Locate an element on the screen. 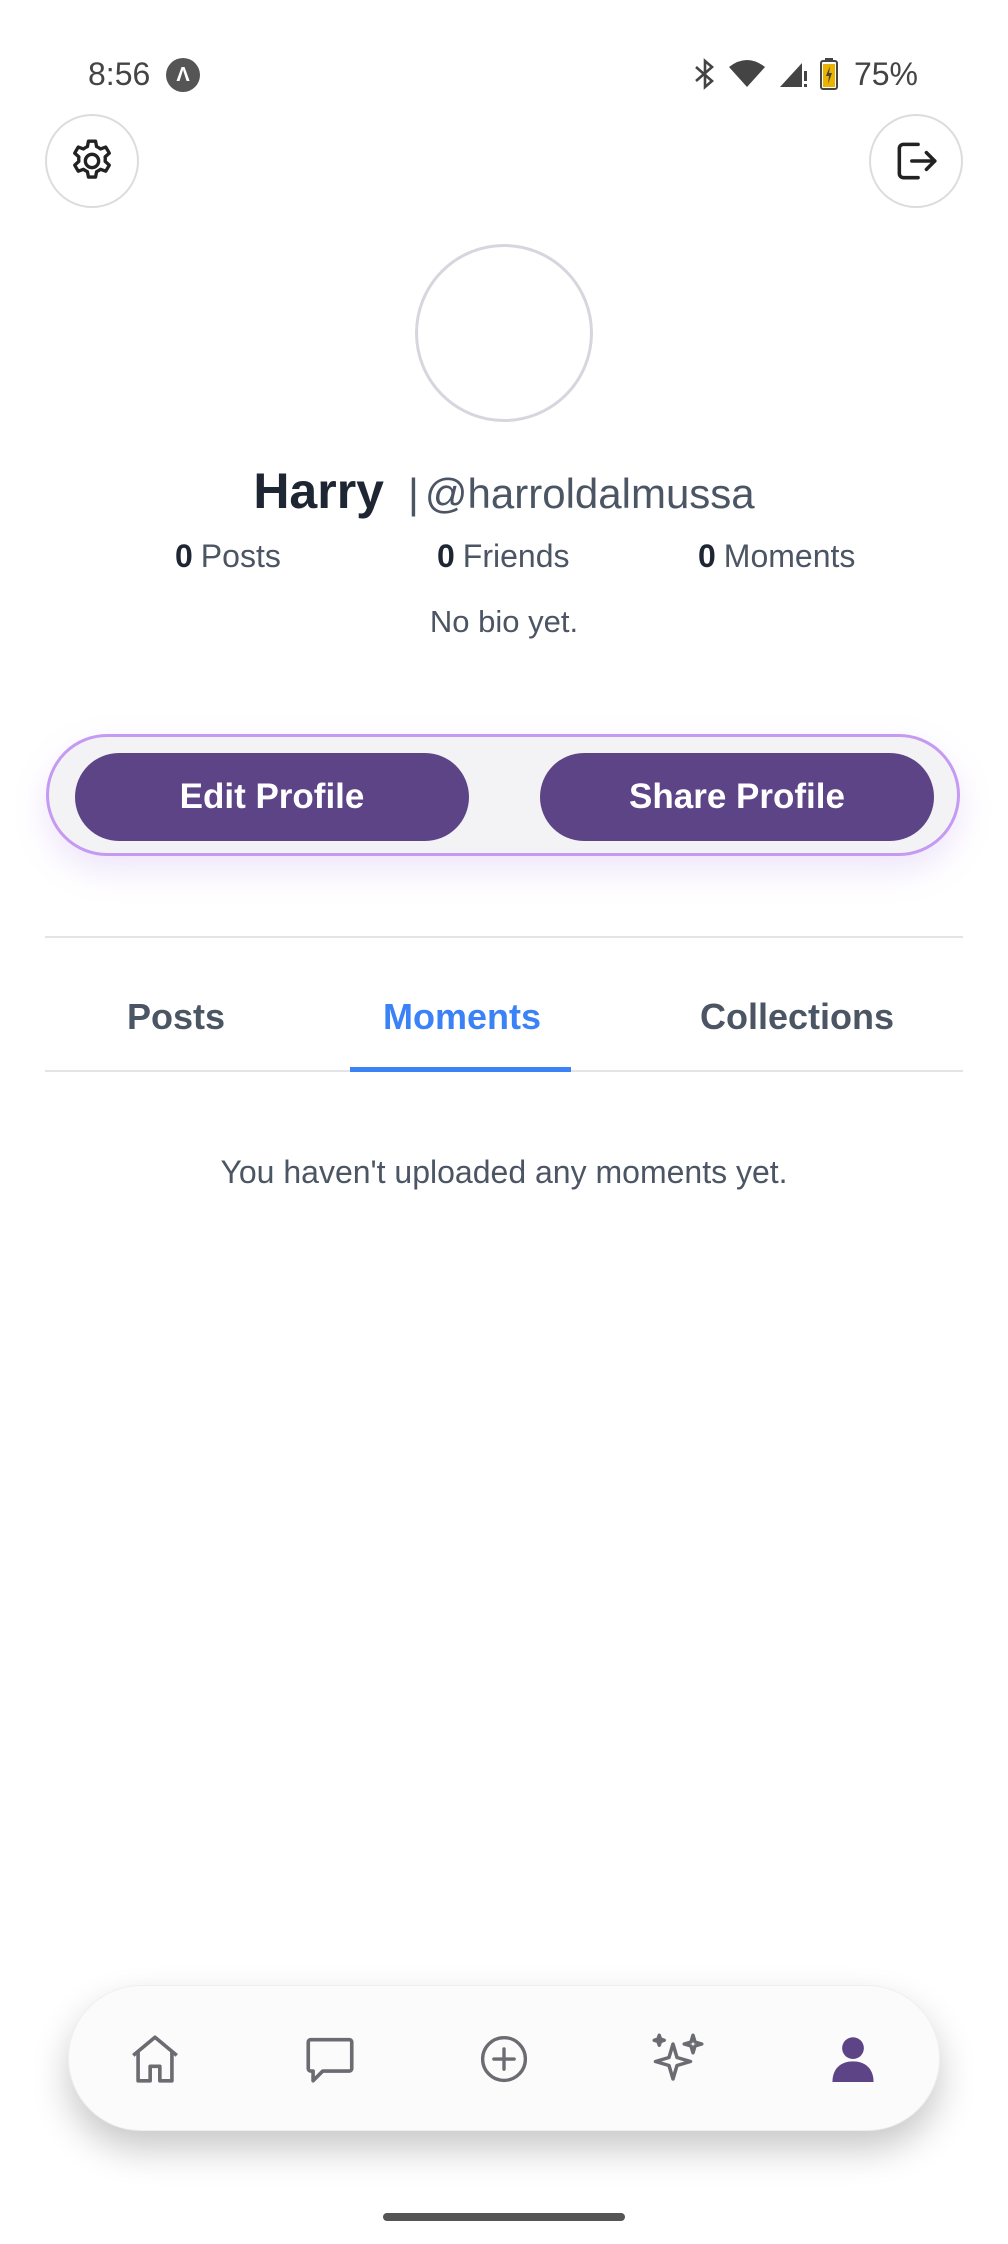  add-circle-icon is located at coordinates (504, 2059).